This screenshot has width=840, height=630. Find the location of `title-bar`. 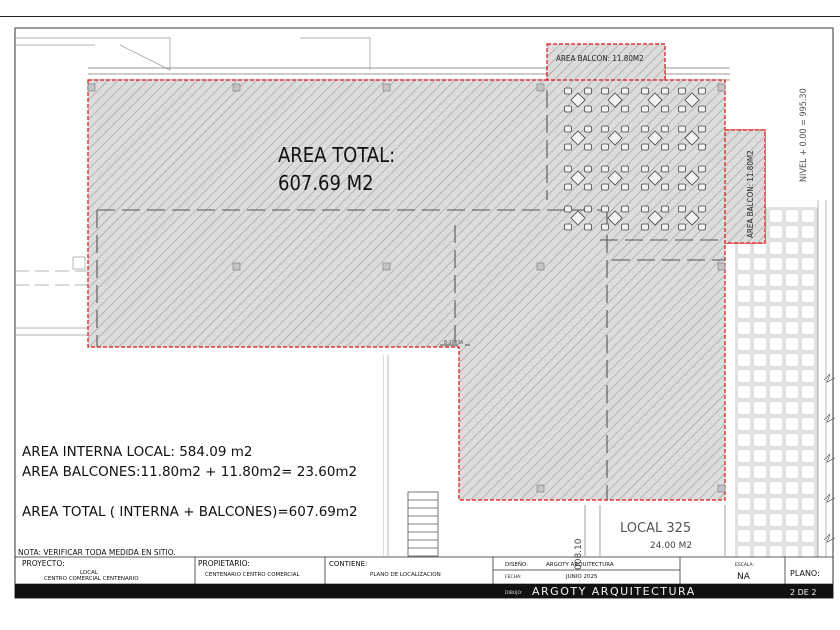

title-bar is located at coordinates (424, 591).